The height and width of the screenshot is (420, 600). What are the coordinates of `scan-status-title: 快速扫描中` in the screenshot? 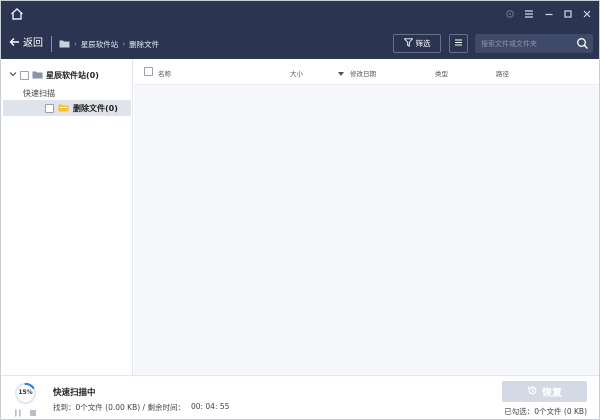 It's located at (74, 393).